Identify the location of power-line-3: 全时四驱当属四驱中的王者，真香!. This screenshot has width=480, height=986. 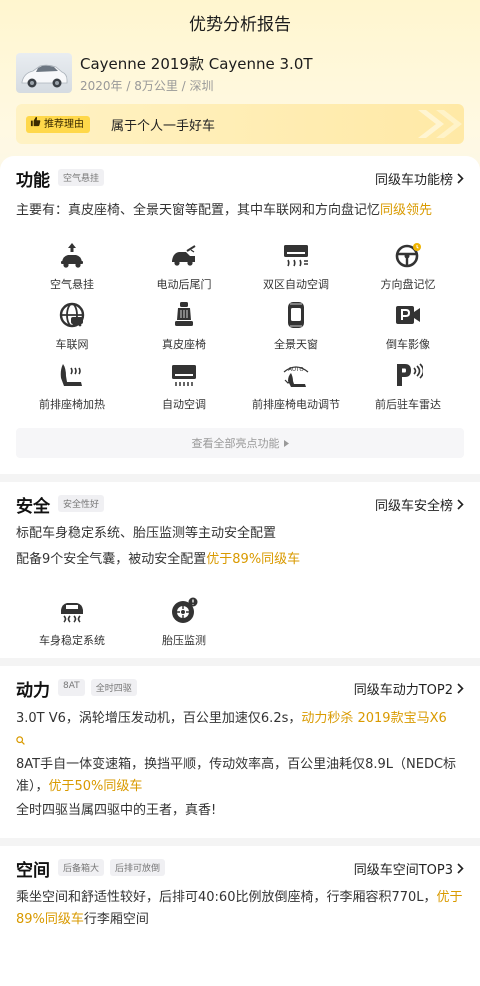
(116, 810).